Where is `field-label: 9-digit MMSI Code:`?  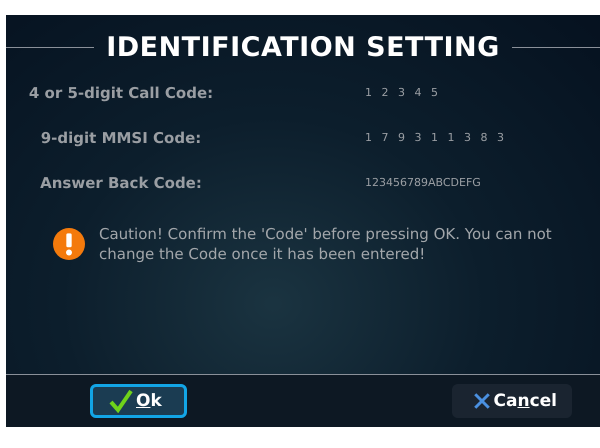 field-label: 9-digit MMSI Code: is located at coordinates (121, 137).